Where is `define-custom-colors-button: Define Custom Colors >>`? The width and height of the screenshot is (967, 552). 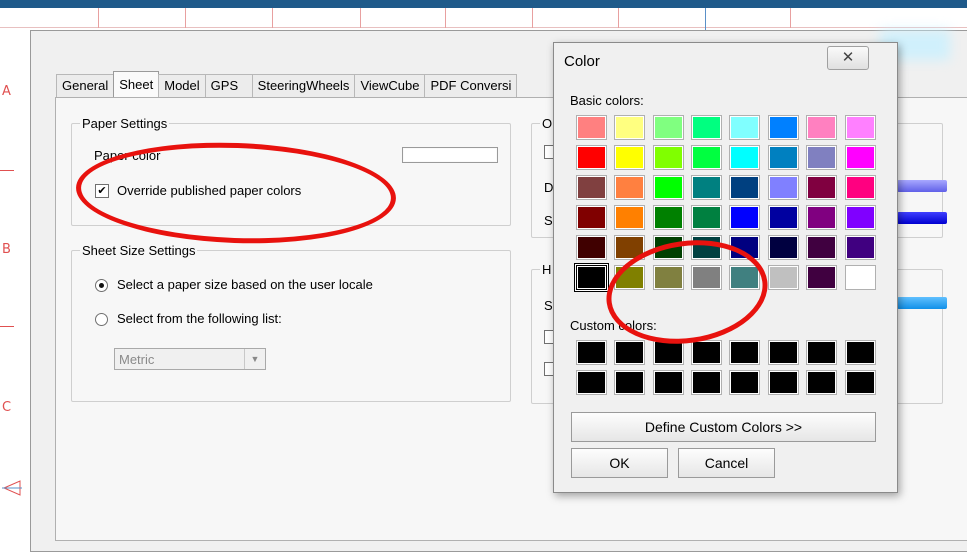
define-custom-colors-button: Define Custom Colors >> is located at coordinates (723, 427).